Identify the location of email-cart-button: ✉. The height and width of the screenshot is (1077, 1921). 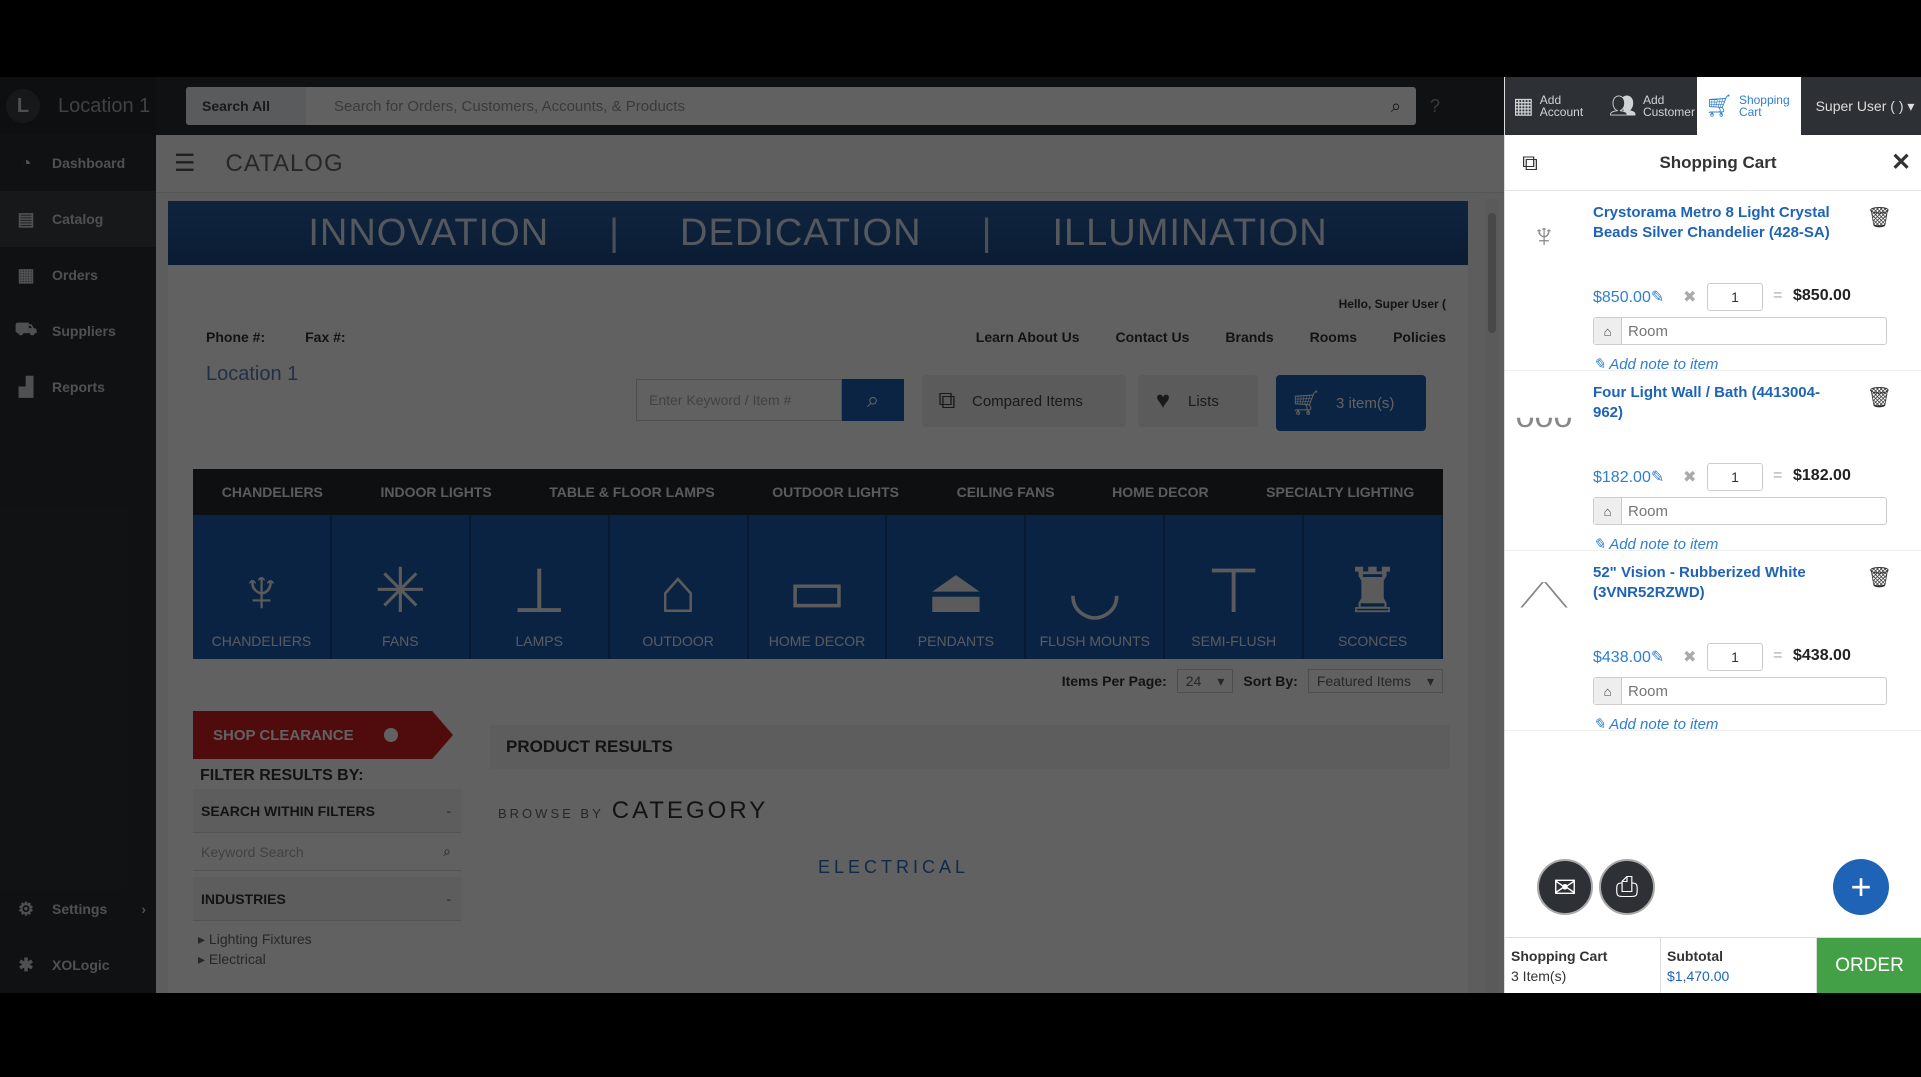
(1565, 887).